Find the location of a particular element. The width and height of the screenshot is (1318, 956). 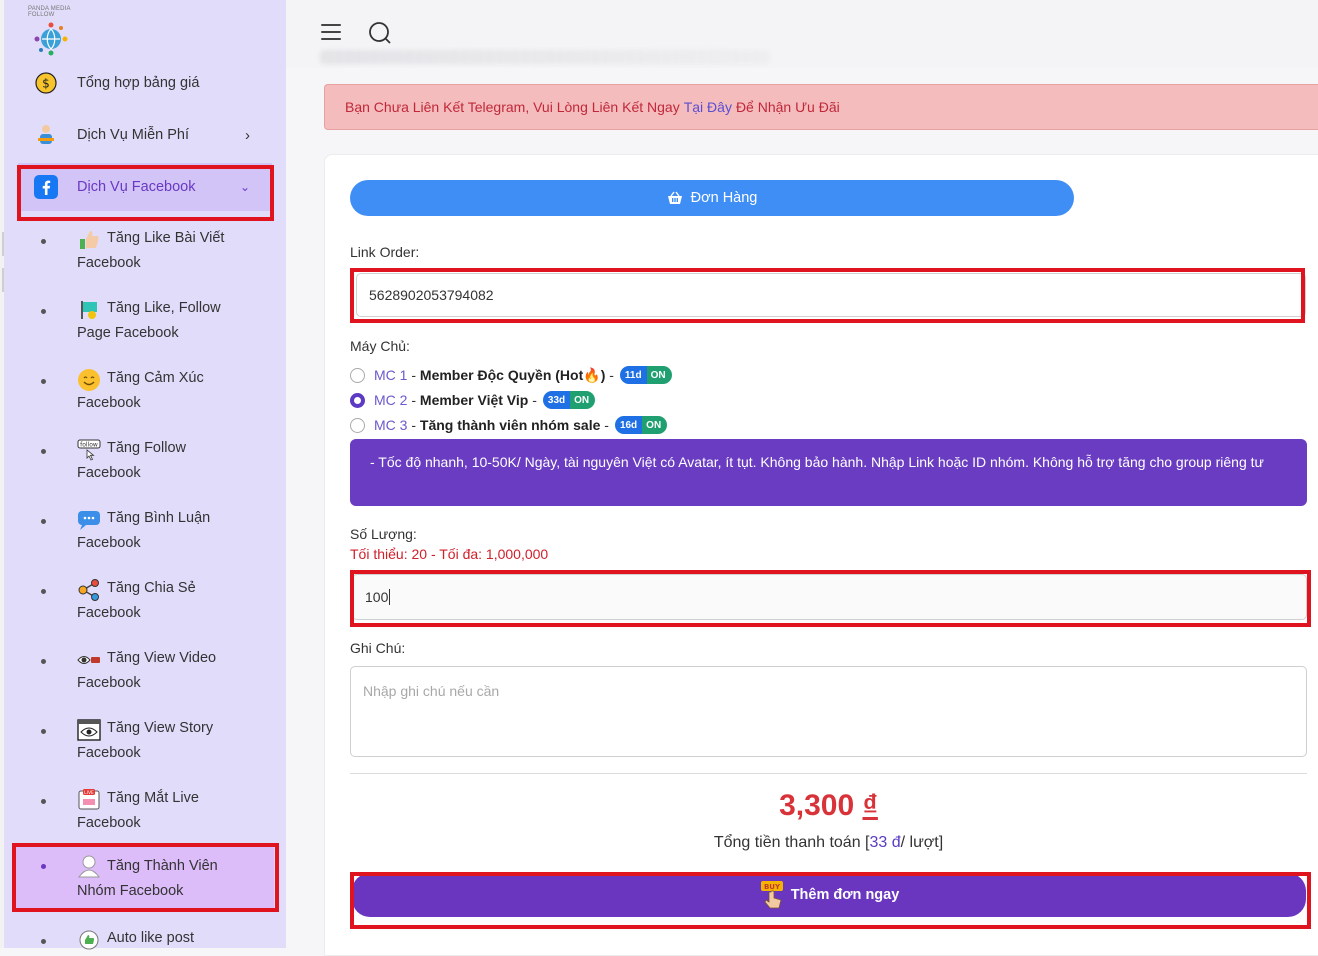

subitem-label-line1: Tăng Like, Follow is located at coordinates (164, 308).